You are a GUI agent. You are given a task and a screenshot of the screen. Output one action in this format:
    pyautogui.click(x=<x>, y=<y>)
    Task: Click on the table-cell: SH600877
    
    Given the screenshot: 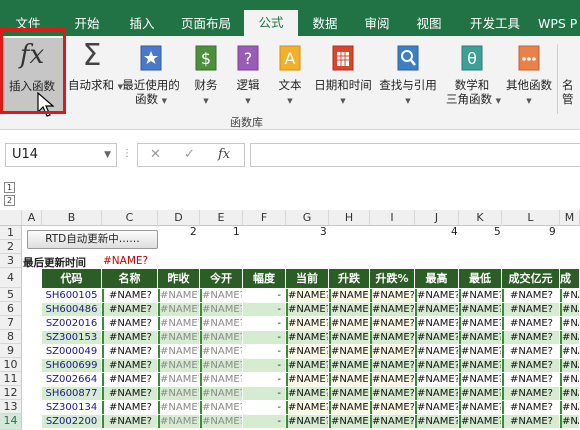 What is the action you would take?
    pyautogui.click(x=72, y=393)
    